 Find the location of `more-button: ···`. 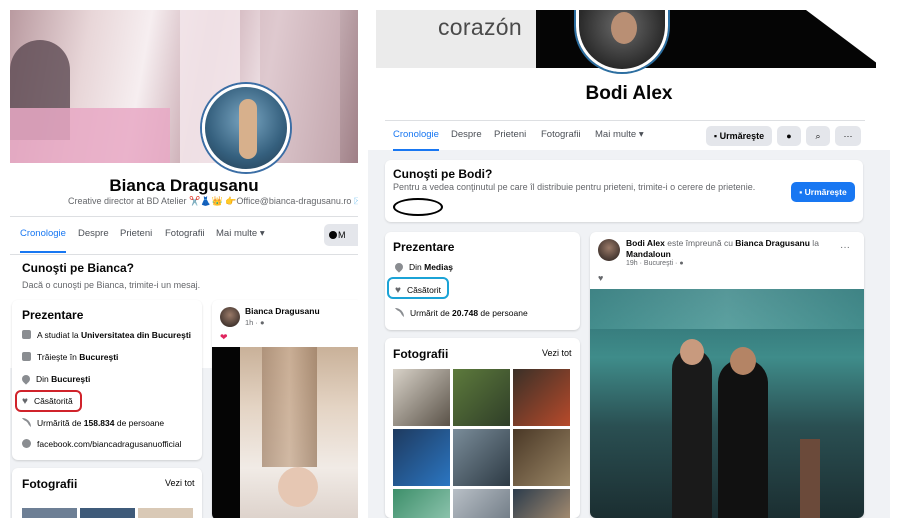

more-button: ··· is located at coordinates (848, 136).